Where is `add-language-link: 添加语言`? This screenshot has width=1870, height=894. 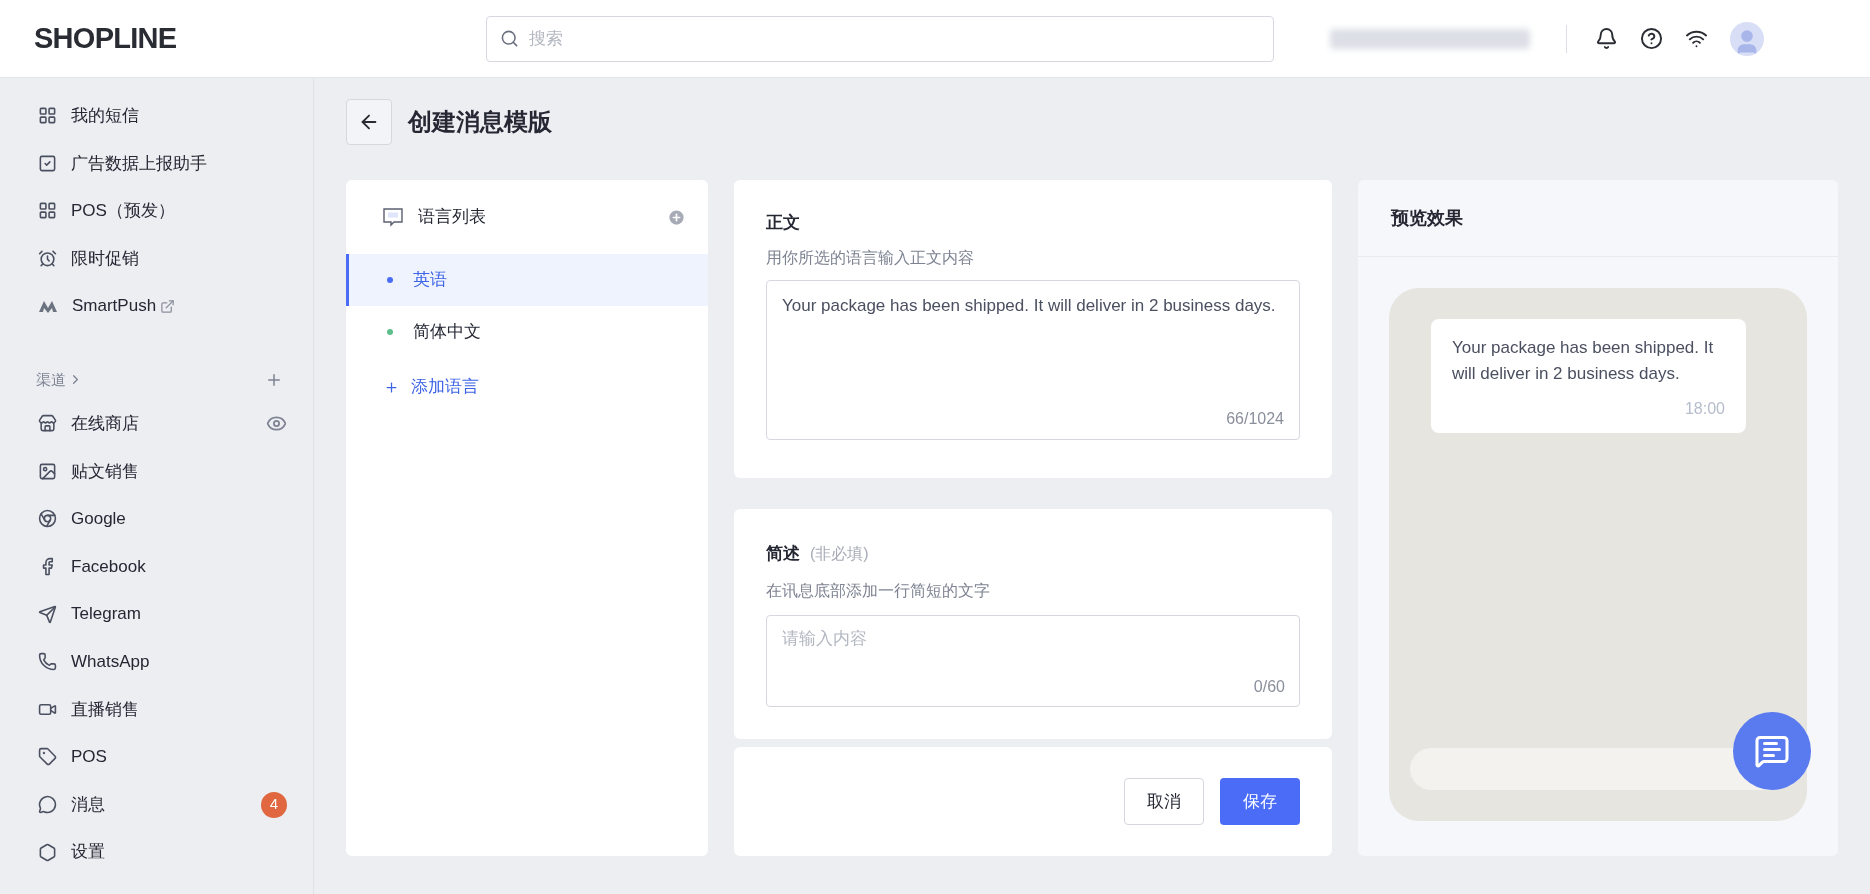
add-language-link: 添加语言 is located at coordinates (527, 387).